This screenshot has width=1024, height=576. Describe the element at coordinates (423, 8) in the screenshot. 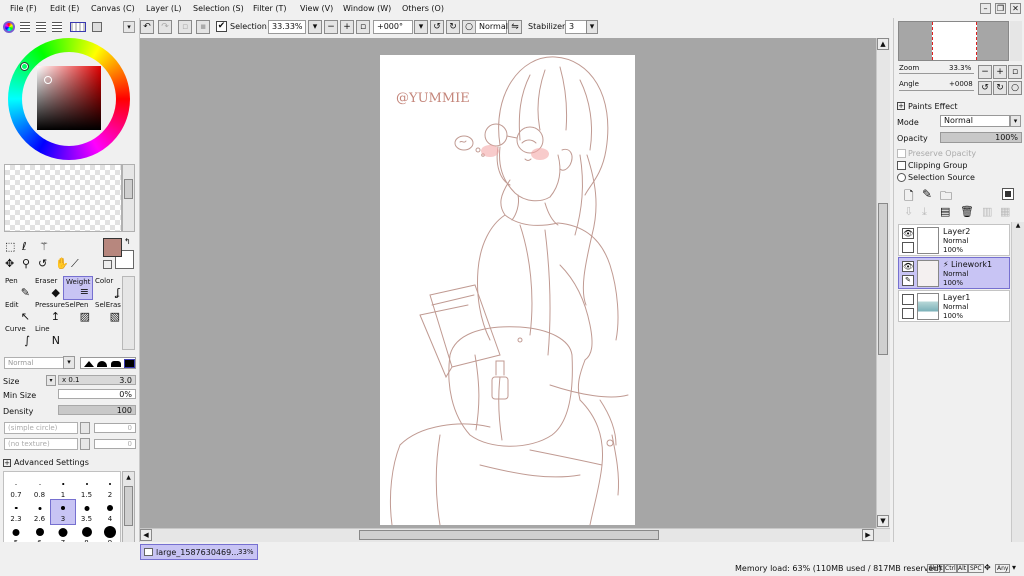

I see `menu-others: Others (O)` at that location.